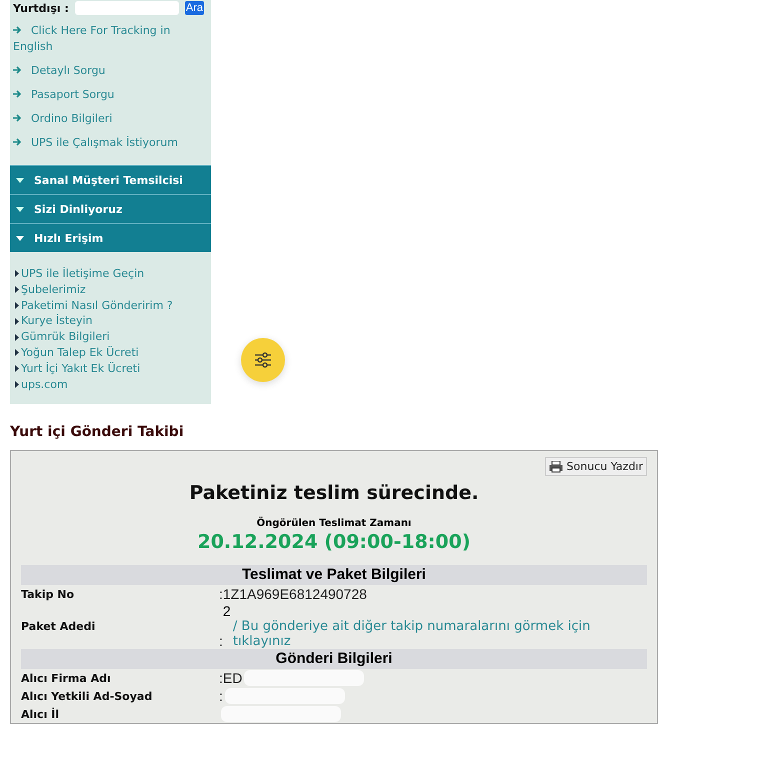  What do you see at coordinates (66, 678) in the screenshot?
I see `field-label: Alıcı Firma Adı` at bounding box center [66, 678].